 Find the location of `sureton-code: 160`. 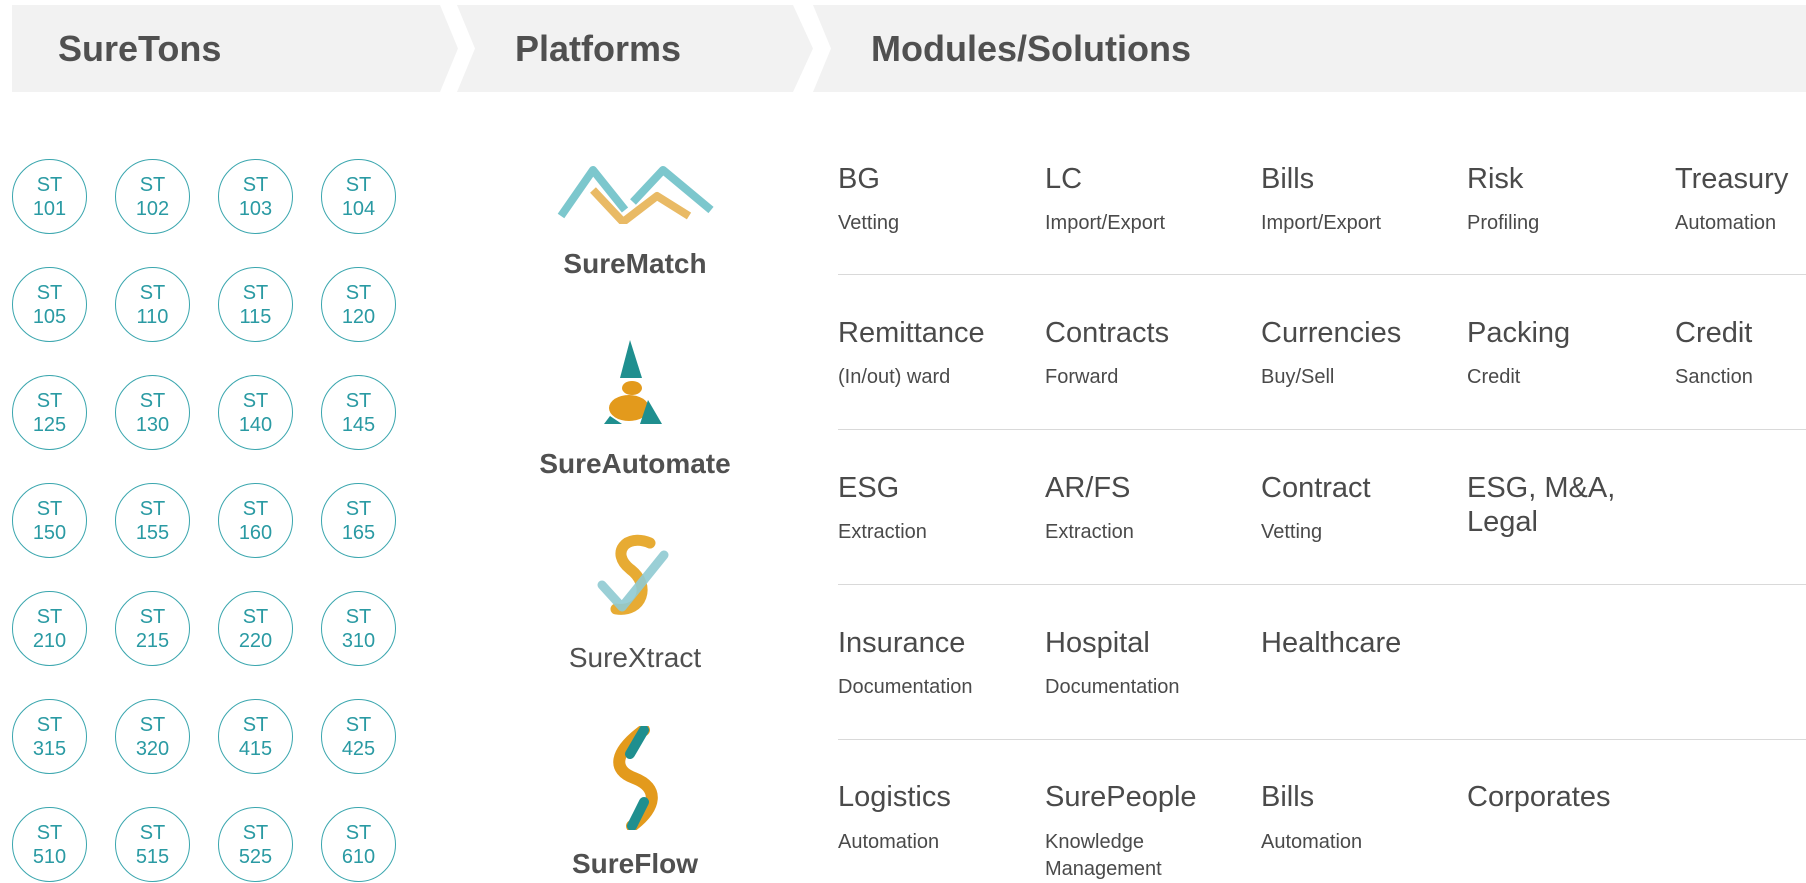

sureton-code: 160 is located at coordinates (255, 532).